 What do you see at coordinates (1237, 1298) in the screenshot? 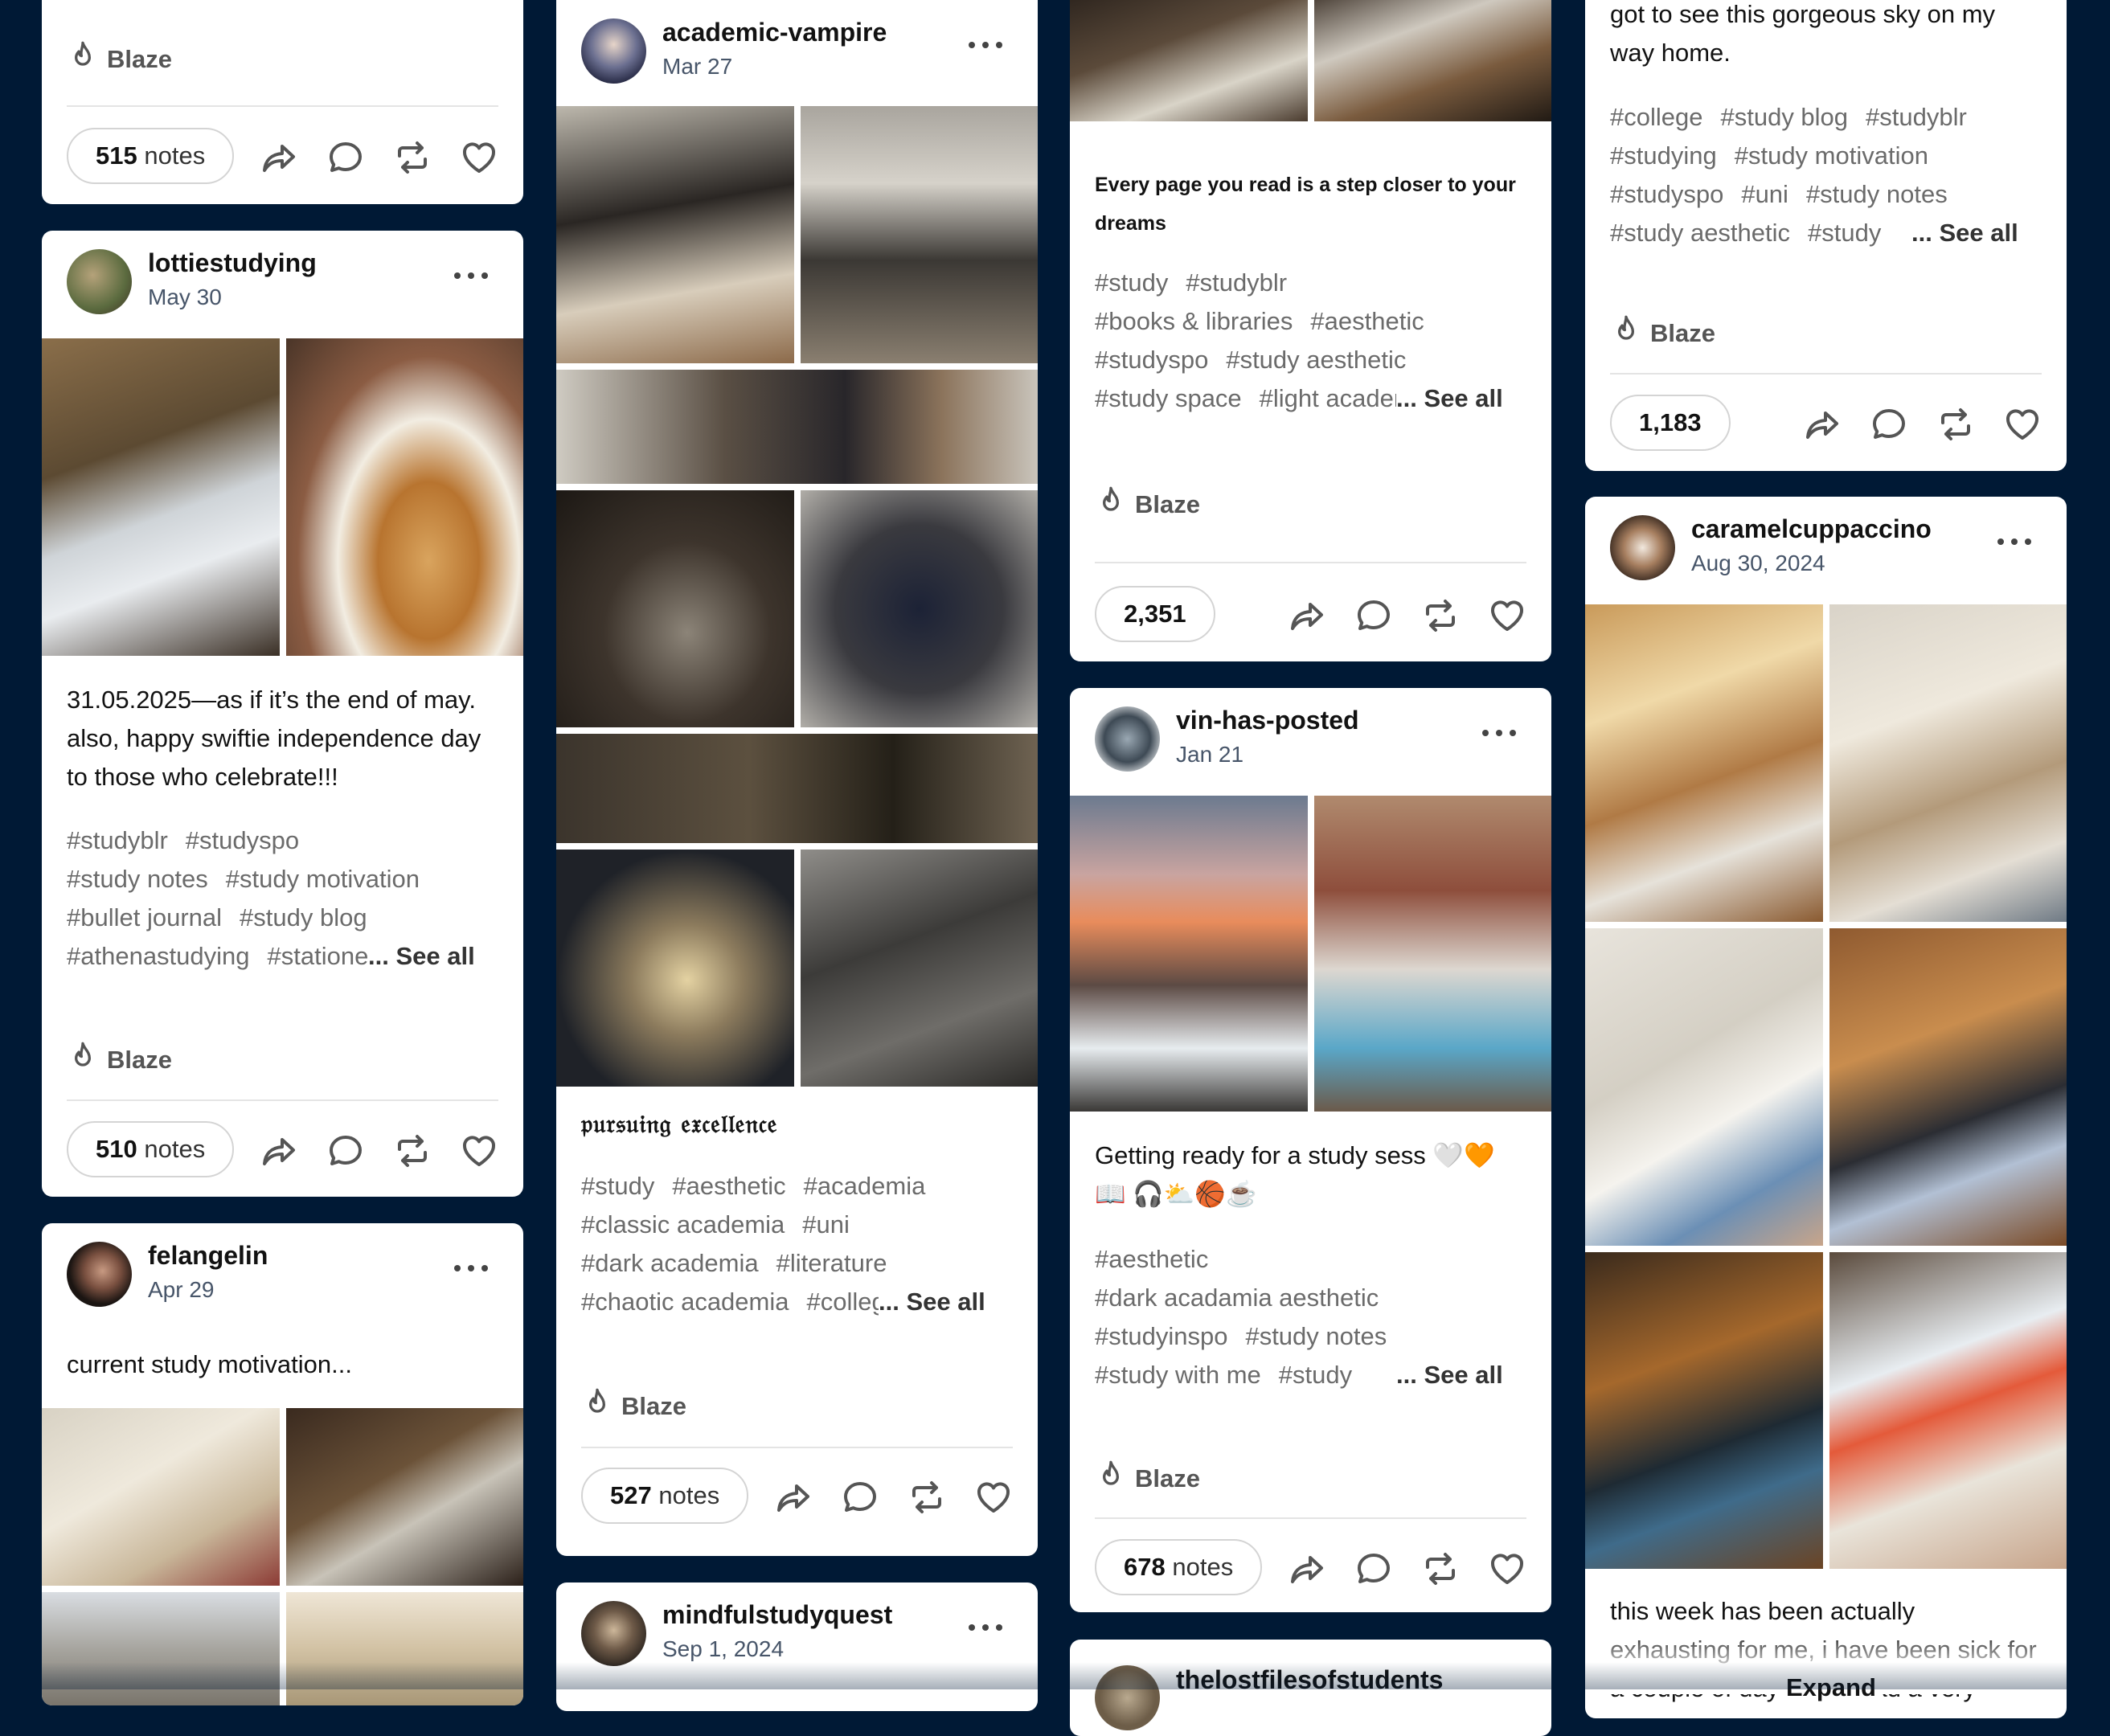
I see `tag: #dark acadamia aesthetic` at bounding box center [1237, 1298].